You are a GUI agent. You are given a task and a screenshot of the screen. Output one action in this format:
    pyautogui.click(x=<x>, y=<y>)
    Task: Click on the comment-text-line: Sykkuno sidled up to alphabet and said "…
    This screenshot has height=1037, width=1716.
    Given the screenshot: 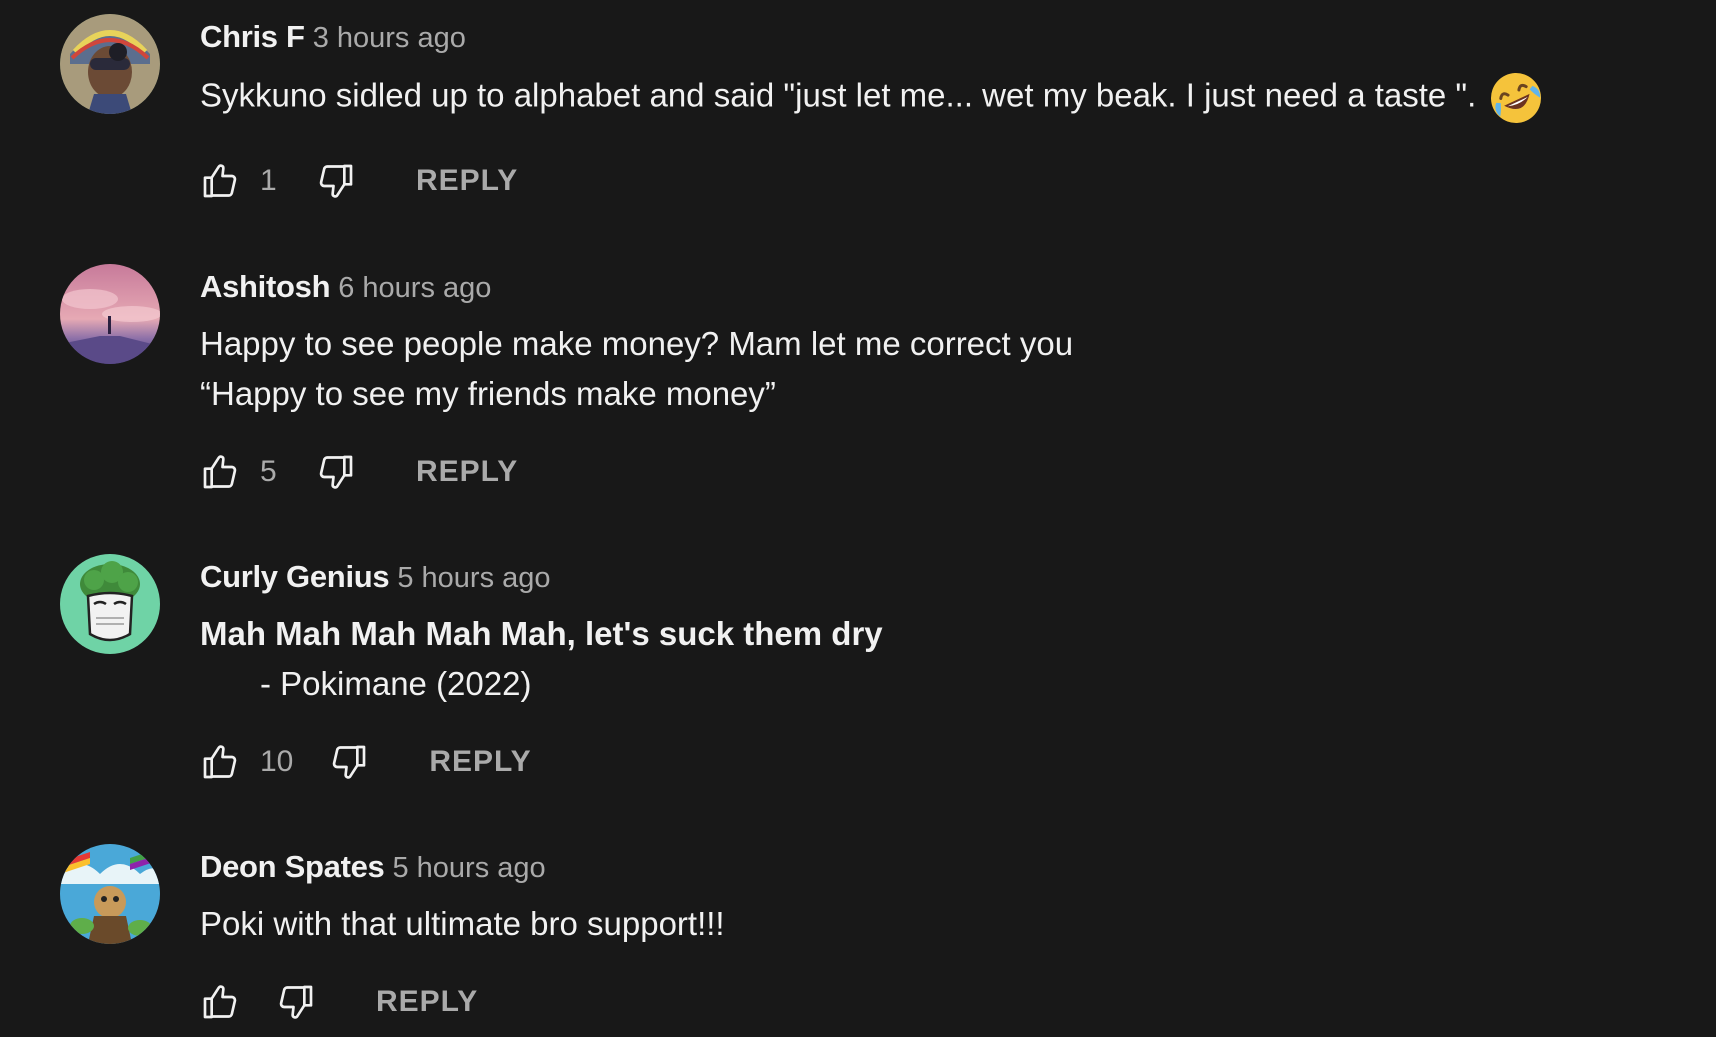 What is the action you would take?
    pyautogui.click(x=872, y=98)
    